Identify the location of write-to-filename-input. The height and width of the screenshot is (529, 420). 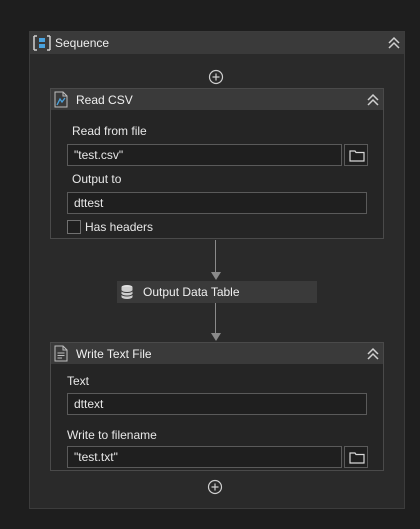
(204, 457).